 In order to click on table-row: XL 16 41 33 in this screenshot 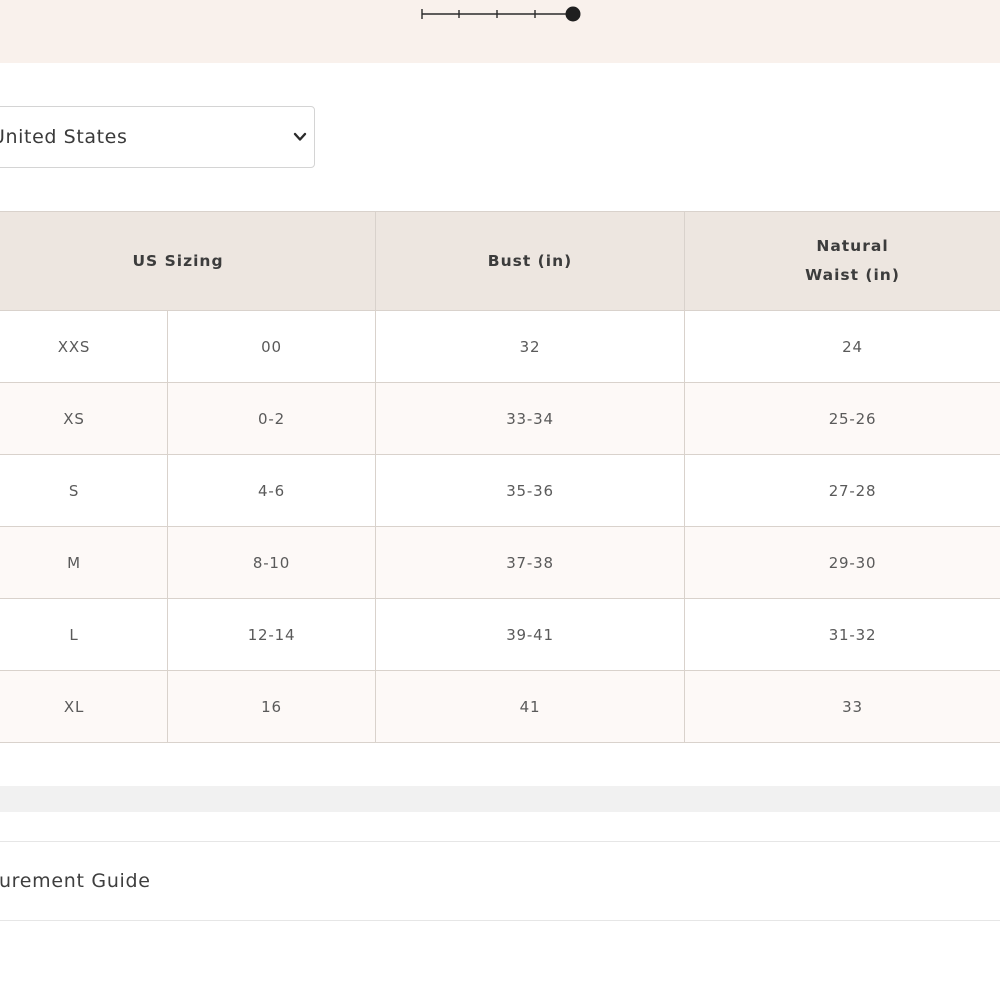, I will do `click(500, 706)`.